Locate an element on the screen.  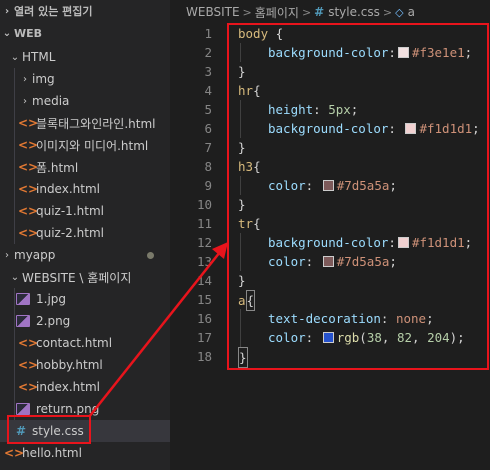
tree-file-image: 1.jpg is located at coordinates (85, 299).